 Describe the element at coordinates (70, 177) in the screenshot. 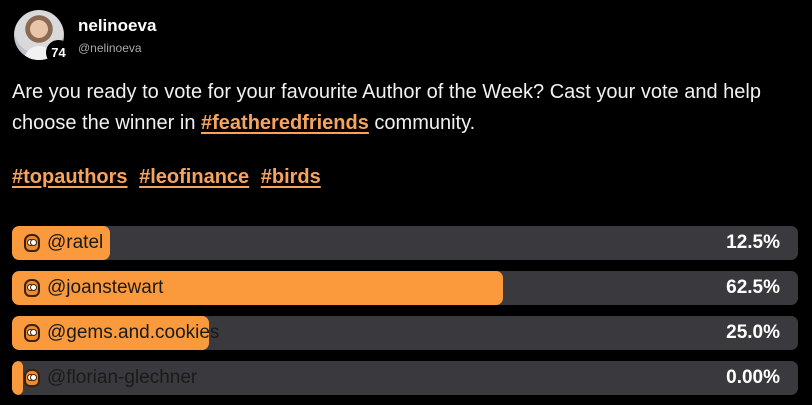

I see `hashtag-link: #topauthors` at that location.